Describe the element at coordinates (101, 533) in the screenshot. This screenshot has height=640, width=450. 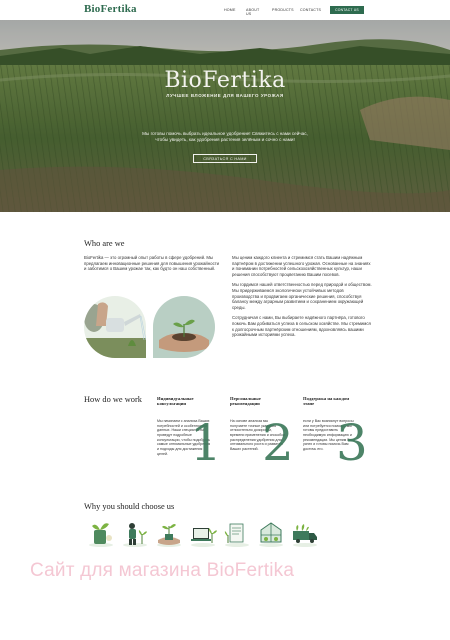
I see `seedling-bag-icon` at that location.